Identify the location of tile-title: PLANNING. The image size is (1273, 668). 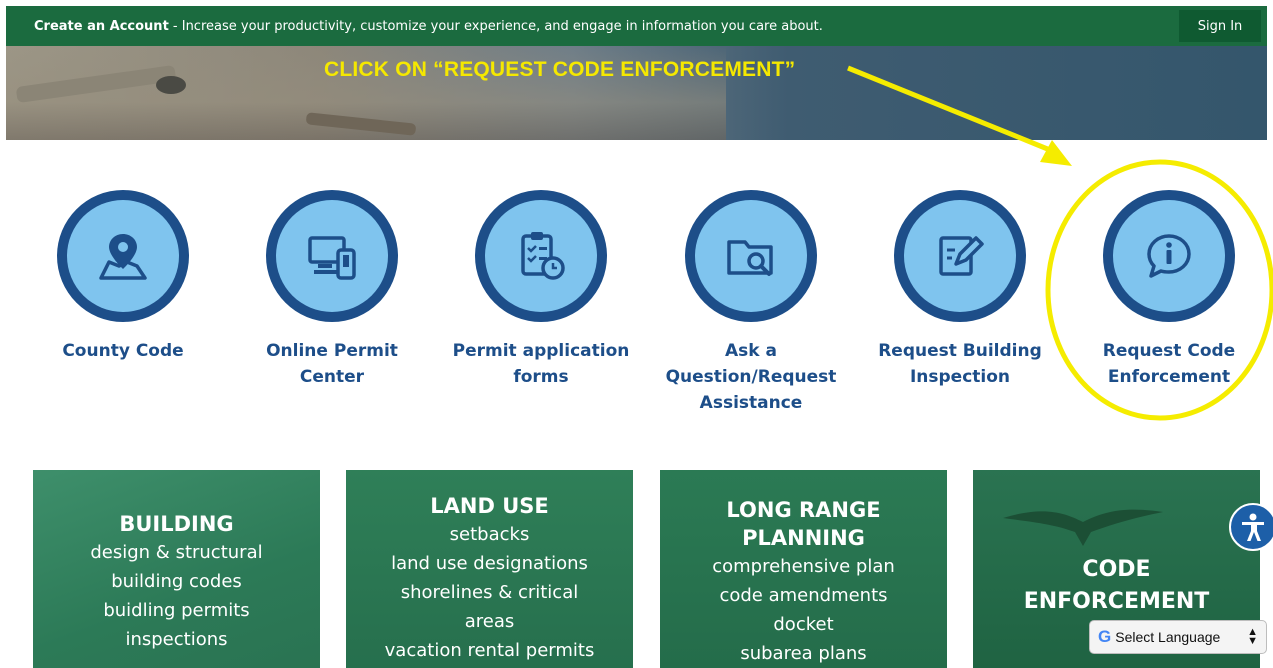
(803, 538).